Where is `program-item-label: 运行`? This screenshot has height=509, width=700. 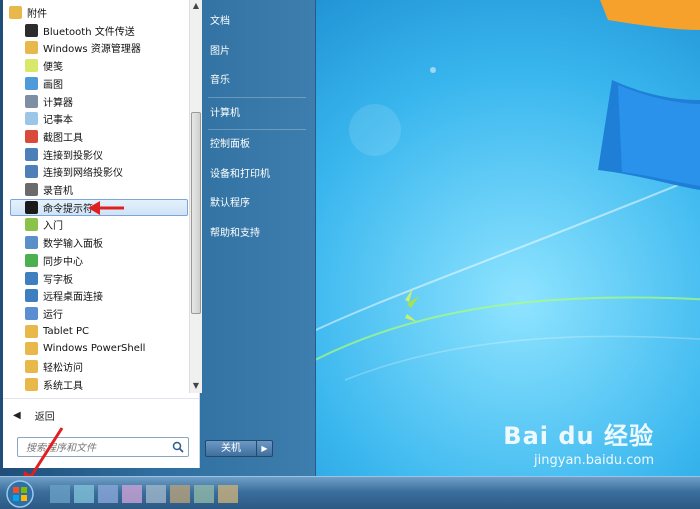
program-item-label: 运行 is located at coordinates (53, 315).